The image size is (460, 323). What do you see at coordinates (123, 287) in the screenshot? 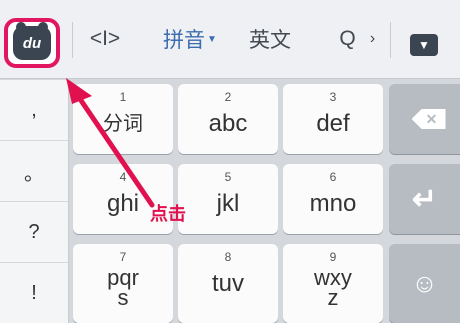
I see `key-letters: pqr s` at bounding box center [123, 287].